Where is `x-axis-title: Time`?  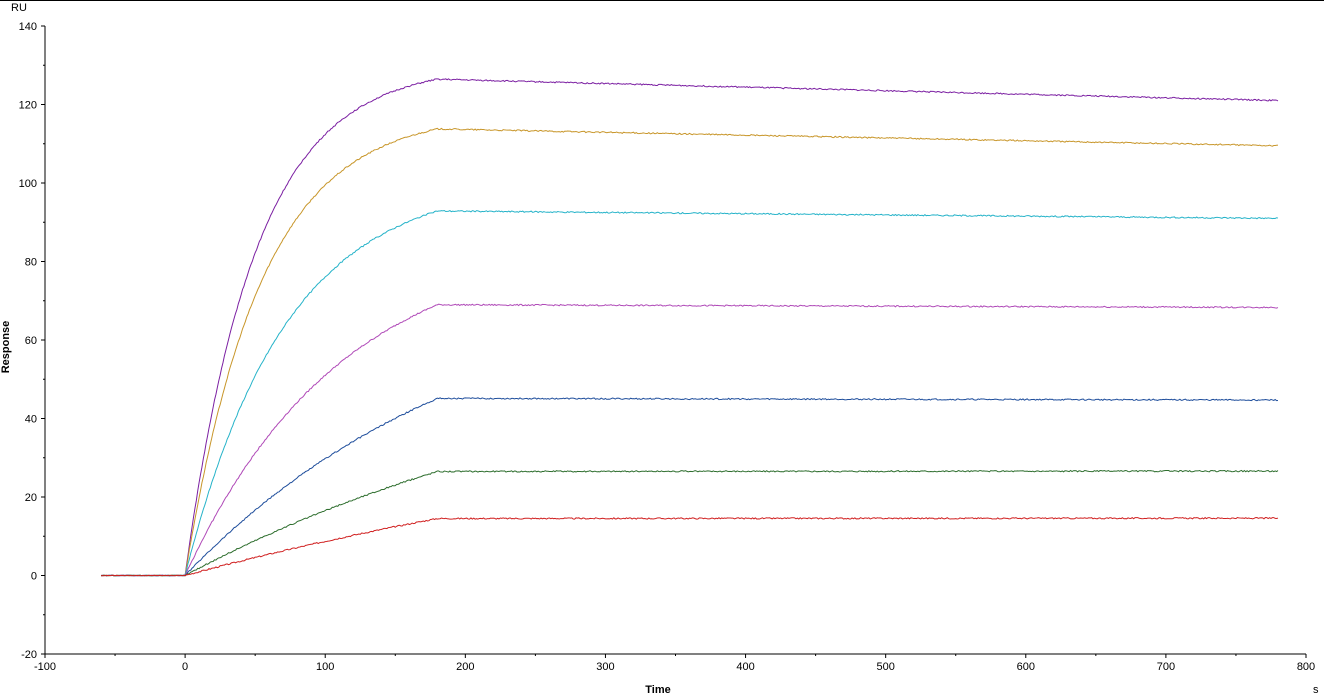 x-axis-title: Time is located at coordinates (657, 689).